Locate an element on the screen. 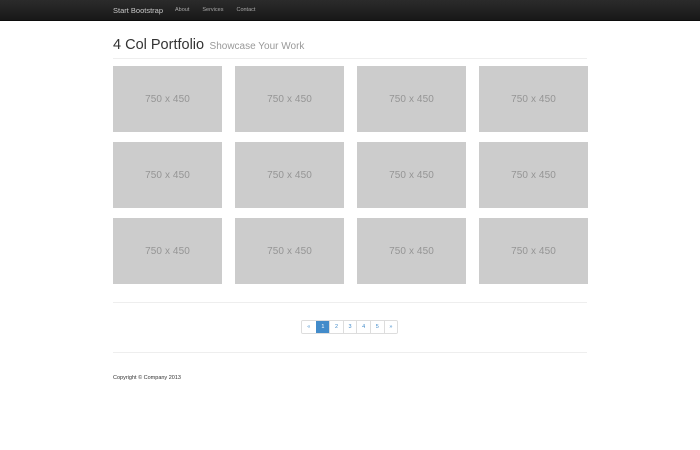  nav-links: About Services Contact is located at coordinates (221, 10).